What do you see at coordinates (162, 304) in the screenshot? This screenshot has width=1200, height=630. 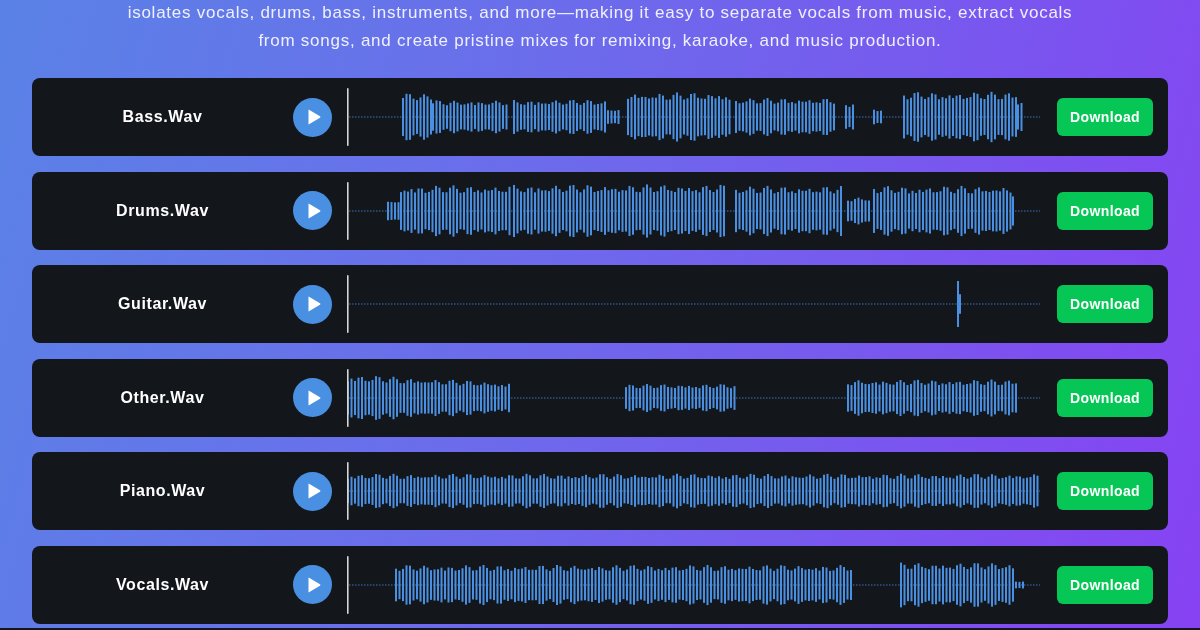 I see `file-name: Guitar.Wav` at bounding box center [162, 304].